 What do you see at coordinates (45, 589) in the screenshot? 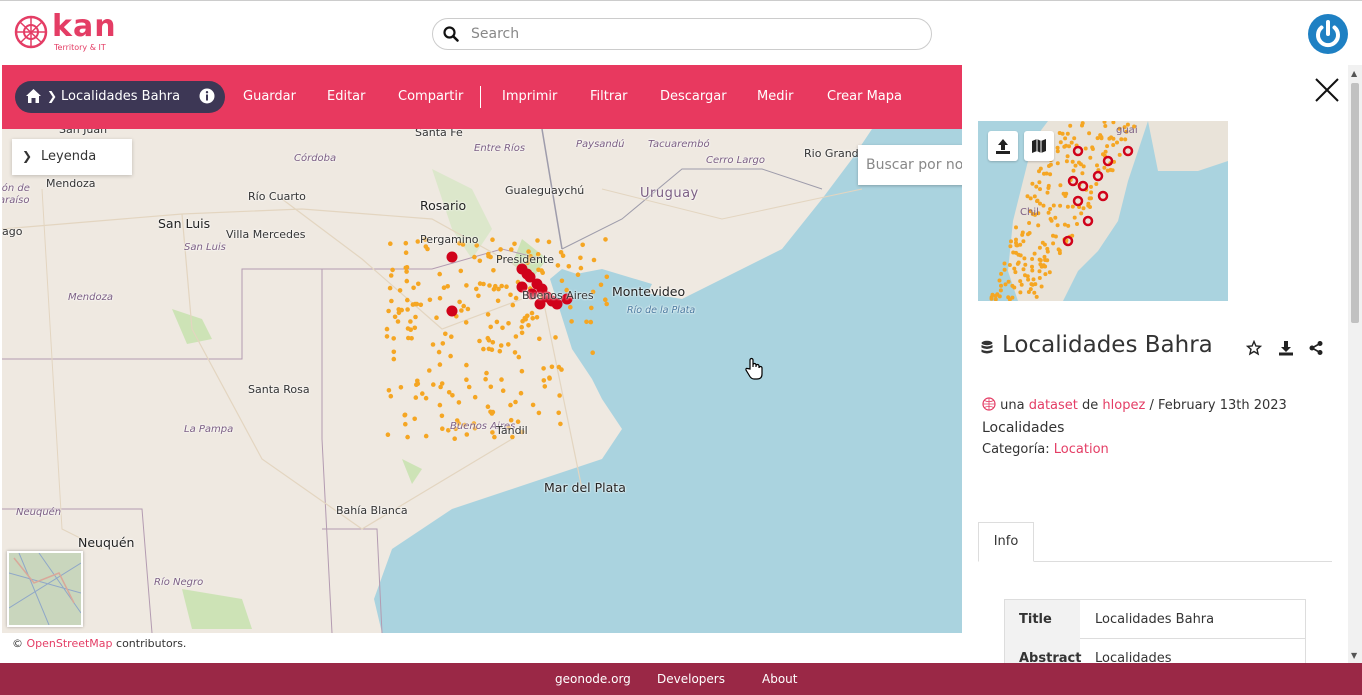
I see `overview-minimap` at bounding box center [45, 589].